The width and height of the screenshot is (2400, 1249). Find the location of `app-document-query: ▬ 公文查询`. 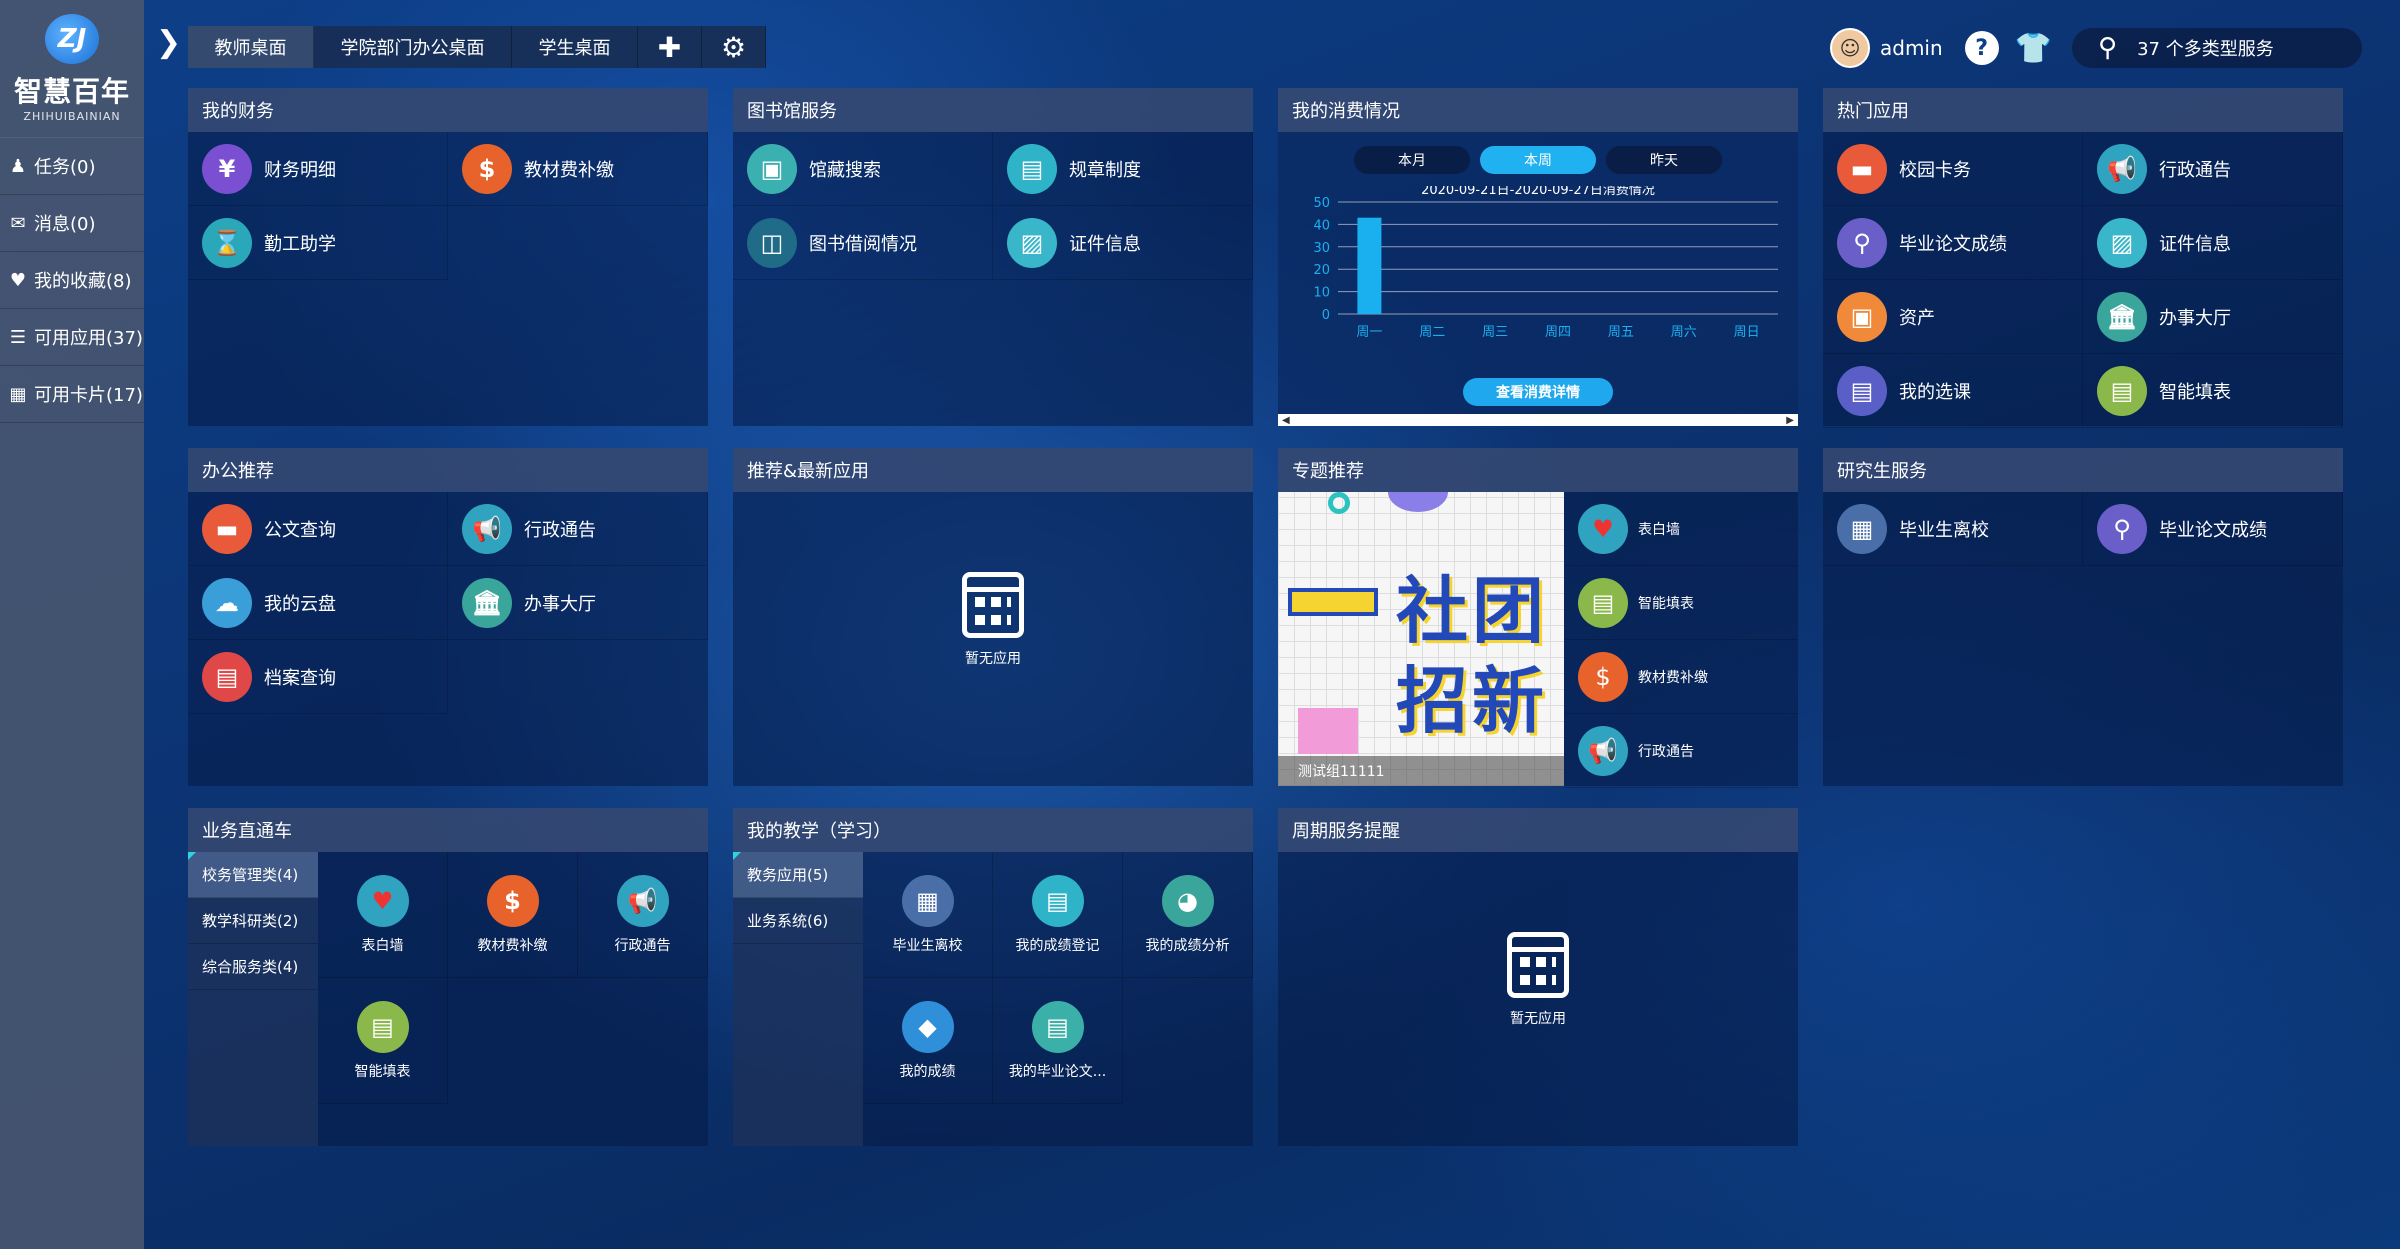

app-document-query: ▬ 公文查询 is located at coordinates (318, 529).